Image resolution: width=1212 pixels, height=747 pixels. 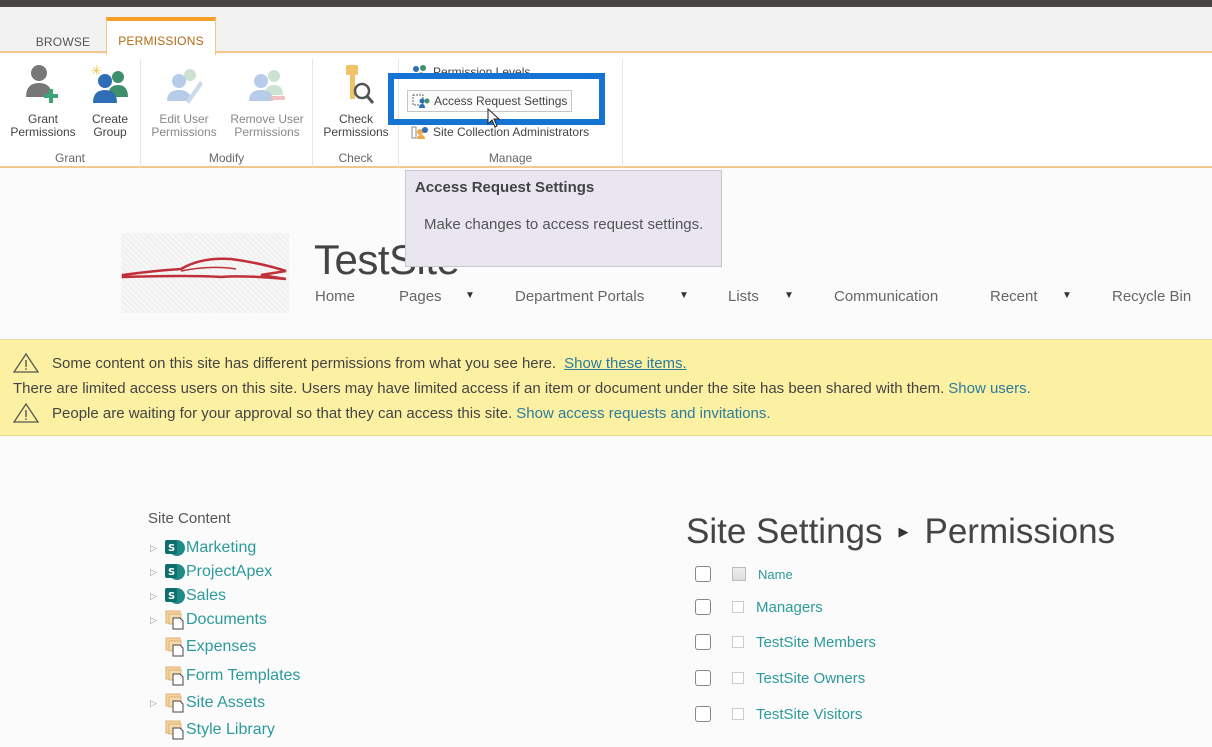 What do you see at coordinates (606, 3) in the screenshot?
I see `browser-top-bar` at bounding box center [606, 3].